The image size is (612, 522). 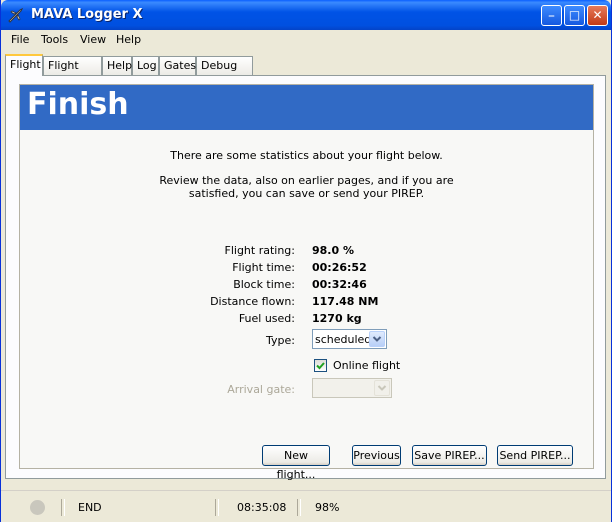 What do you see at coordinates (90, 507) in the screenshot?
I see `flight-stage-status: END` at bounding box center [90, 507].